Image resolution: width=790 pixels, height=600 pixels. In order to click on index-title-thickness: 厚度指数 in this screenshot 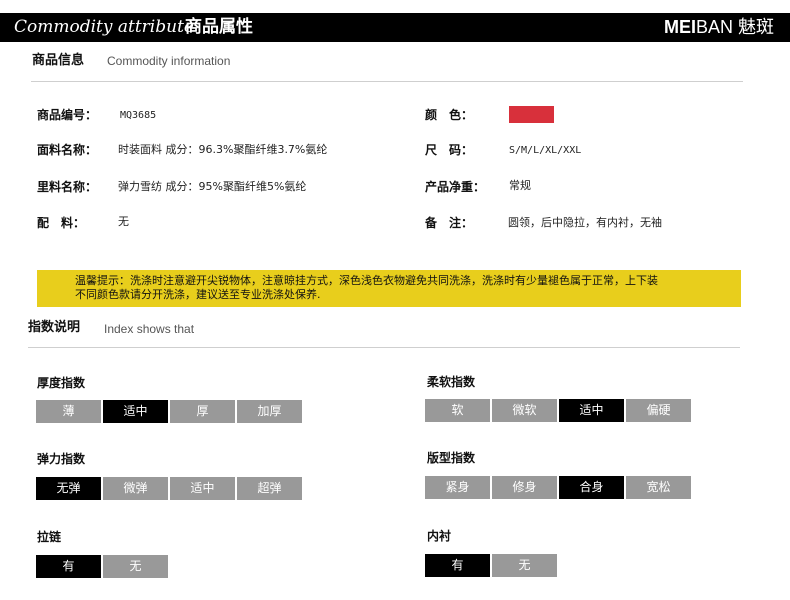, I will do `click(61, 383)`.